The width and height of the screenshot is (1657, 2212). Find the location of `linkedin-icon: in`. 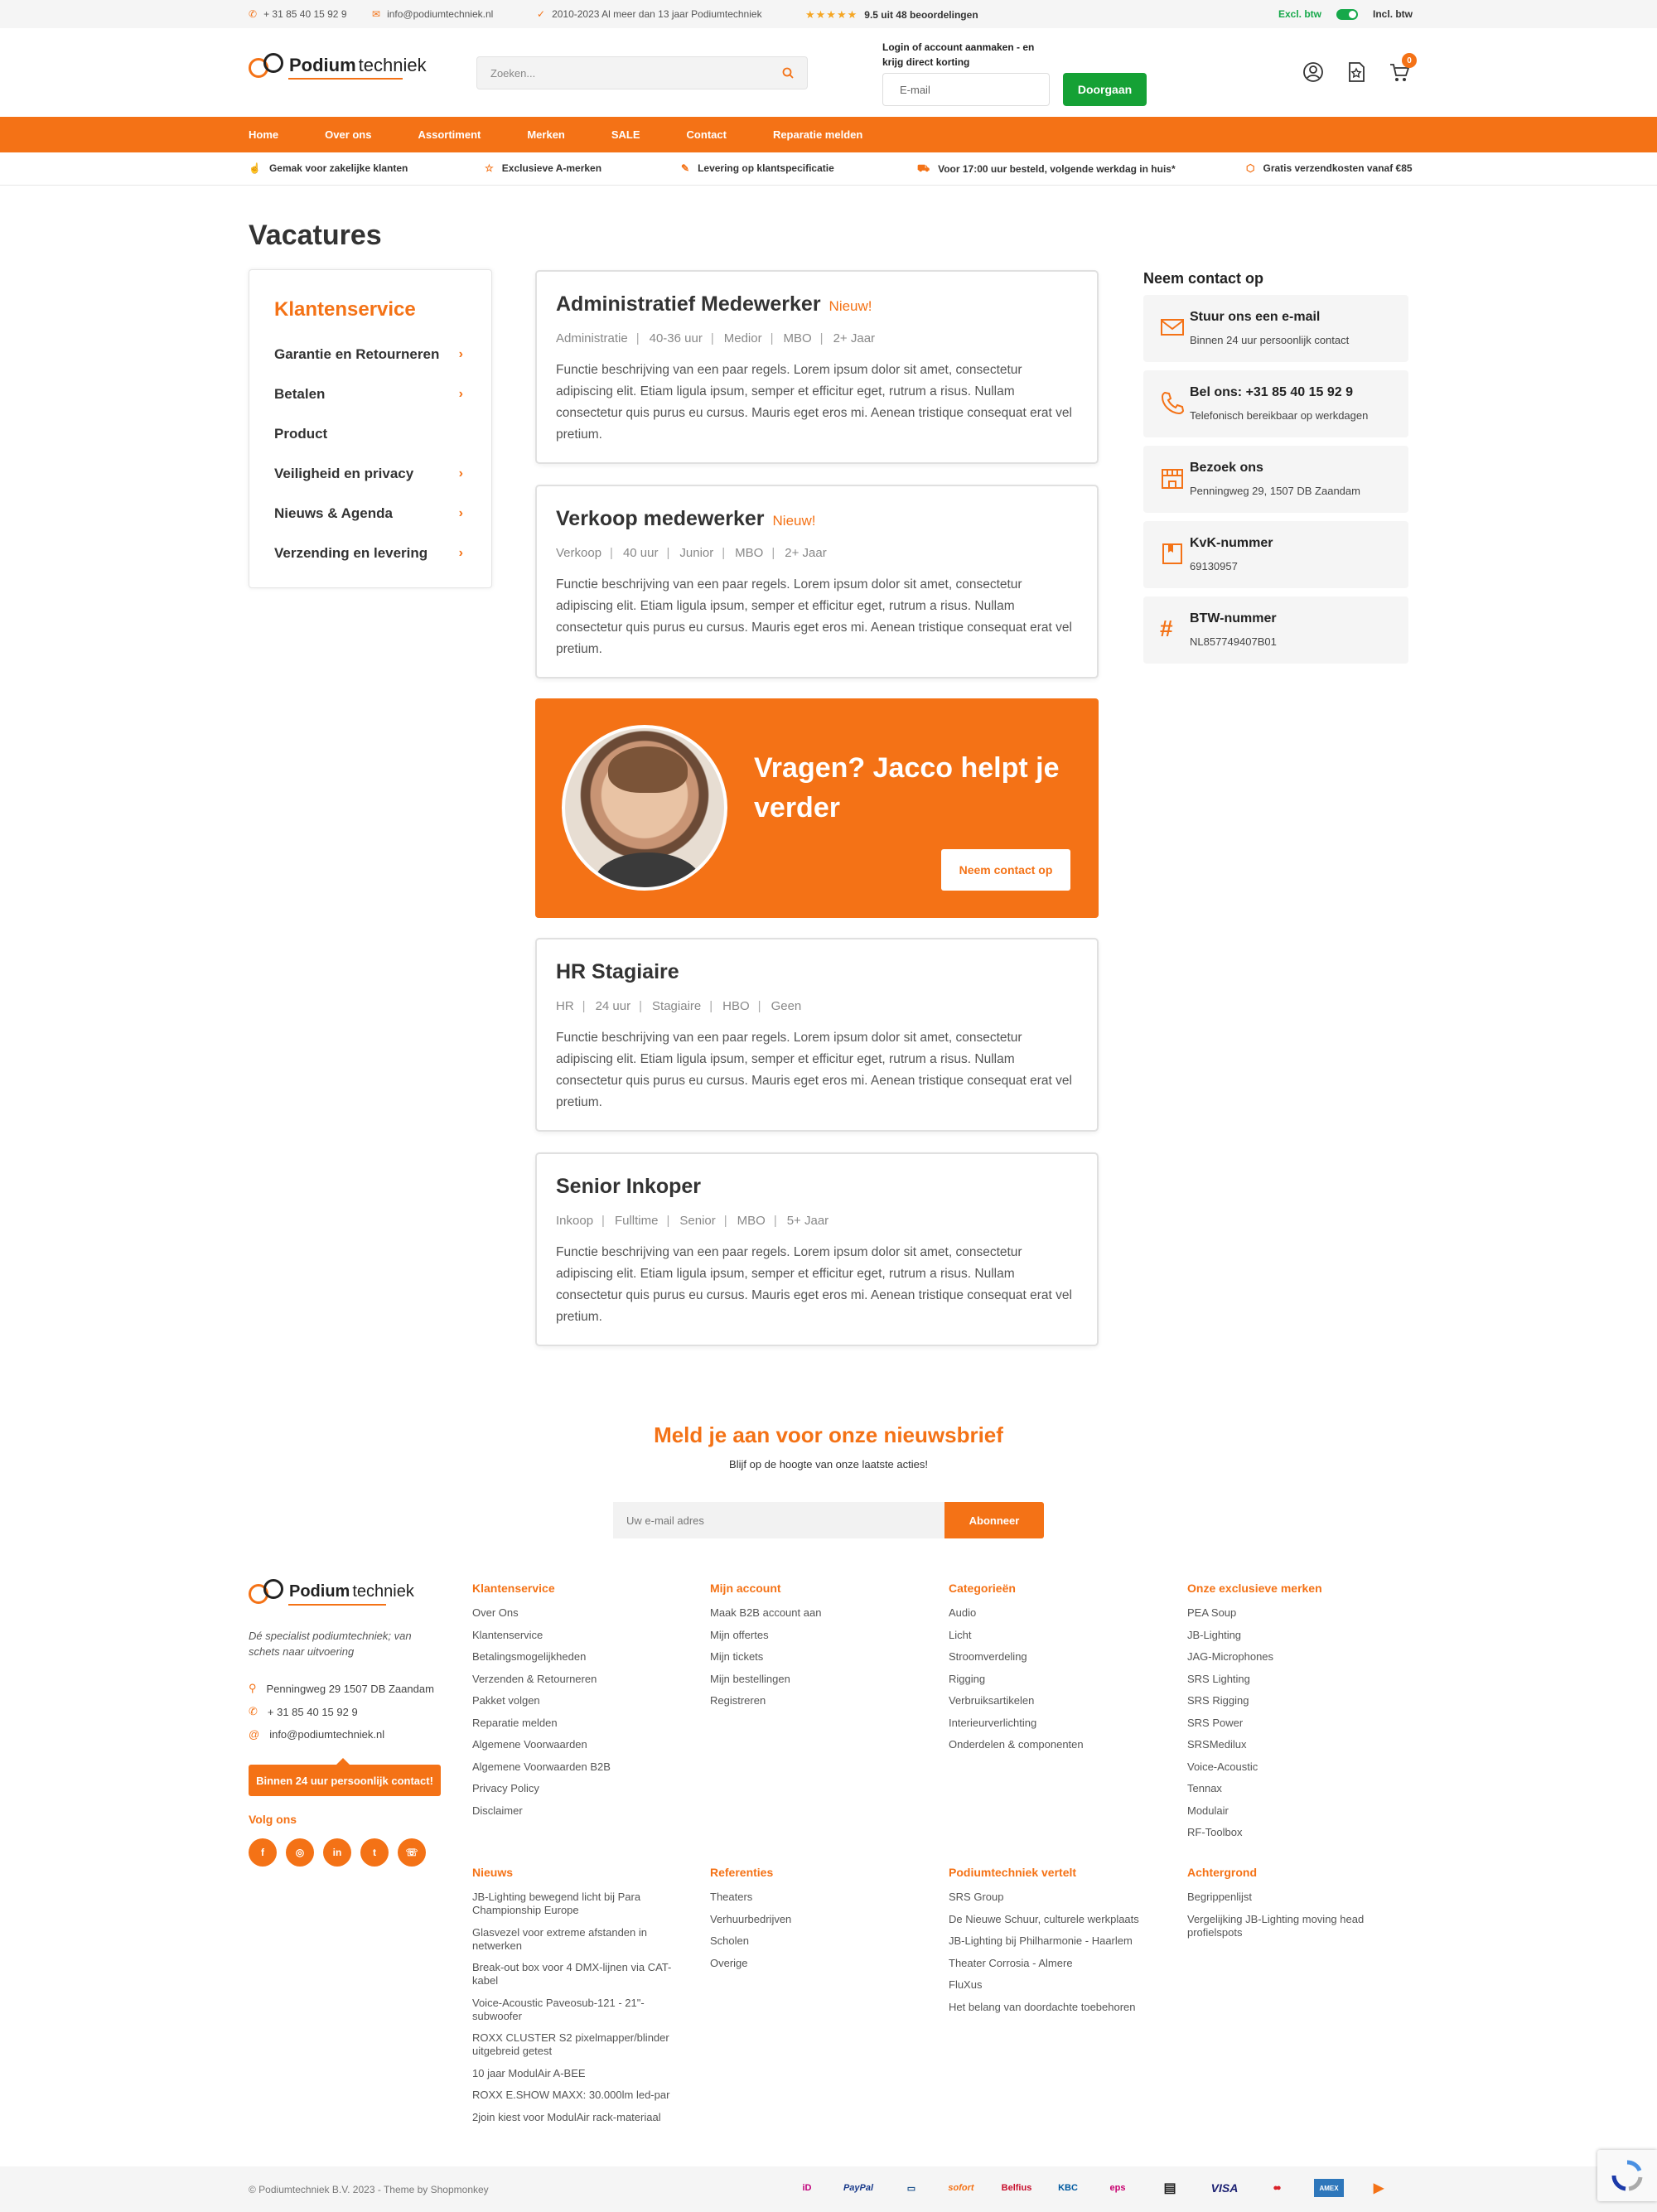

linkedin-icon: in is located at coordinates (337, 1852).